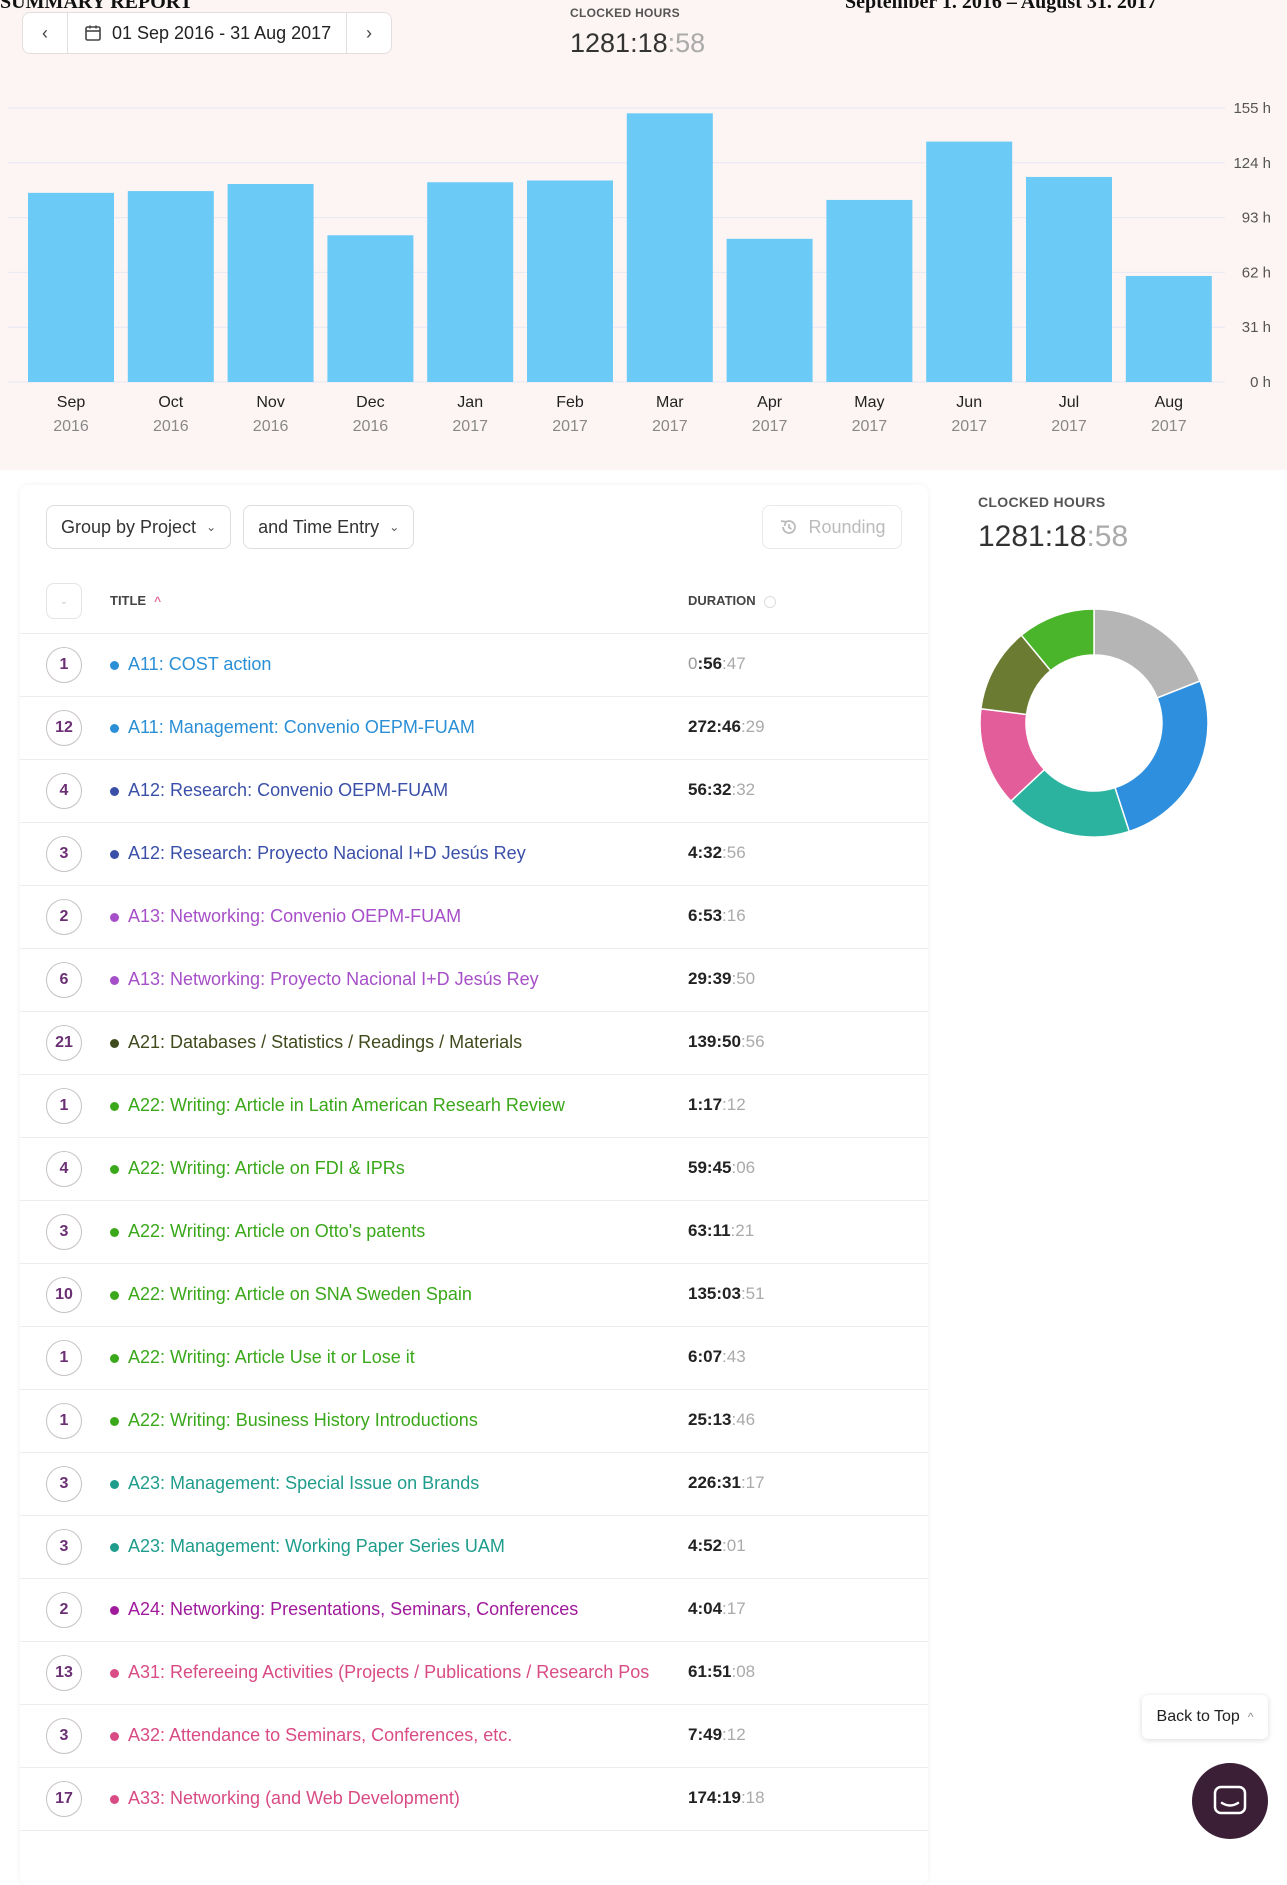 The height and width of the screenshot is (1885, 1287). What do you see at coordinates (64, 1043) in the screenshot?
I see `entry-count-badge: 21` at bounding box center [64, 1043].